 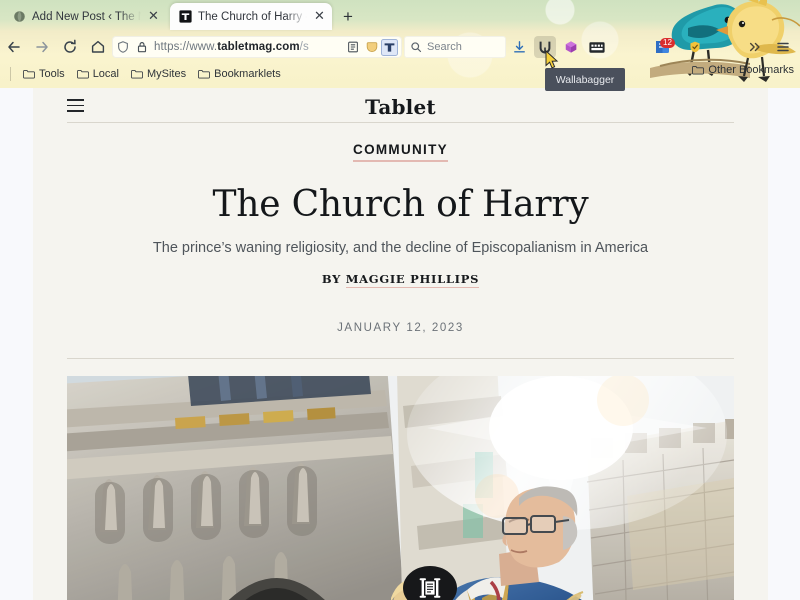 I want to click on home-icon, so click(x=98, y=47).